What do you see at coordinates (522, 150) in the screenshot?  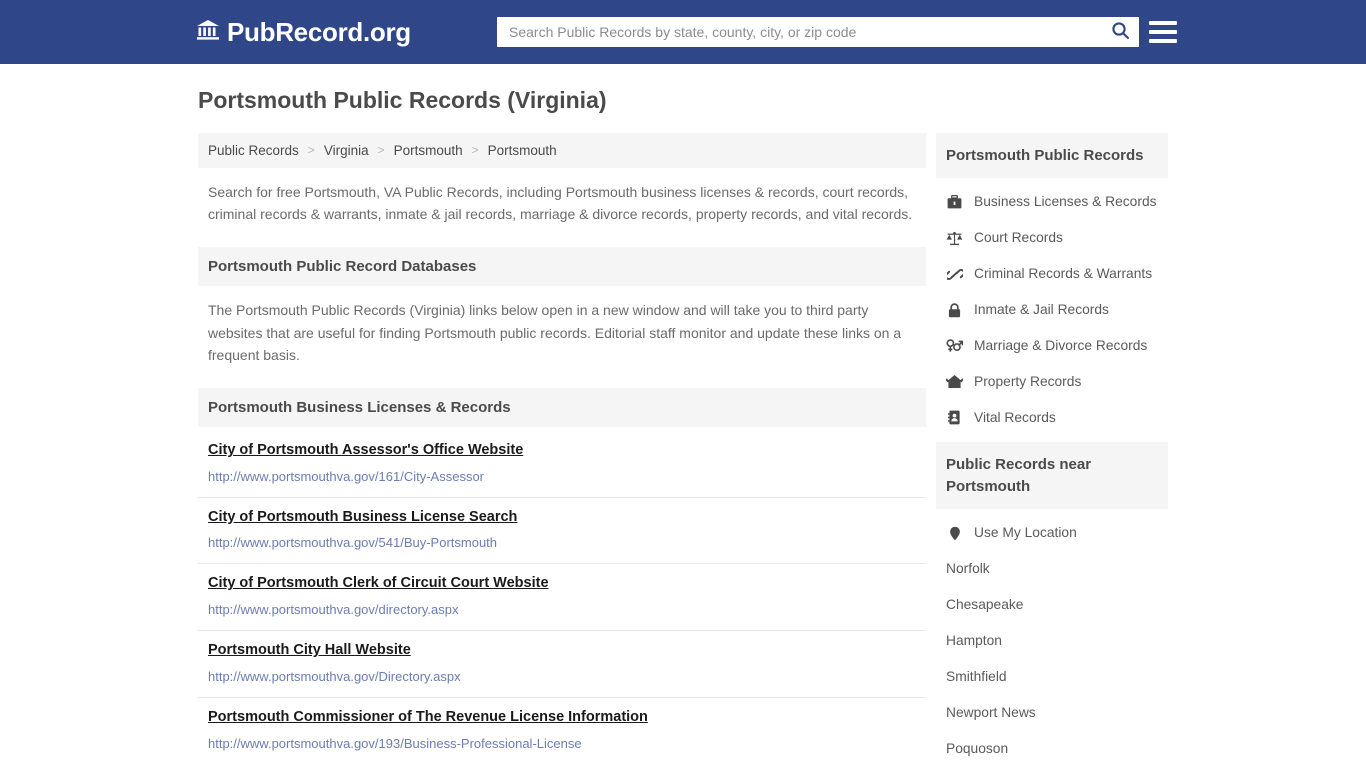 I see `breadcrumb-item-3: Portsmouth` at bounding box center [522, 150].